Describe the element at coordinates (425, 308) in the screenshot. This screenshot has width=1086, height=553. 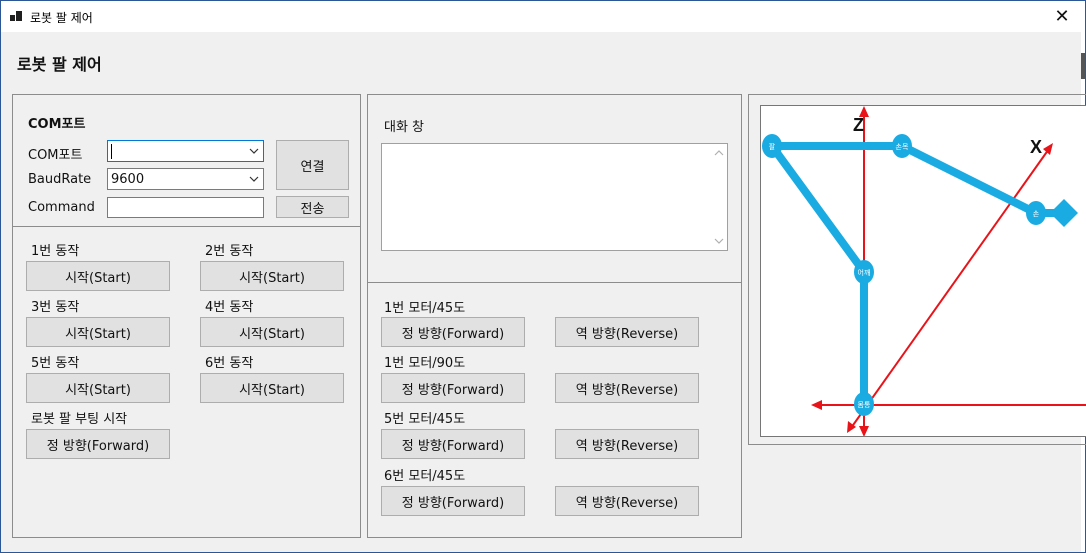
I see `motor-1-45-label: 1번 모터/45도` at that location.